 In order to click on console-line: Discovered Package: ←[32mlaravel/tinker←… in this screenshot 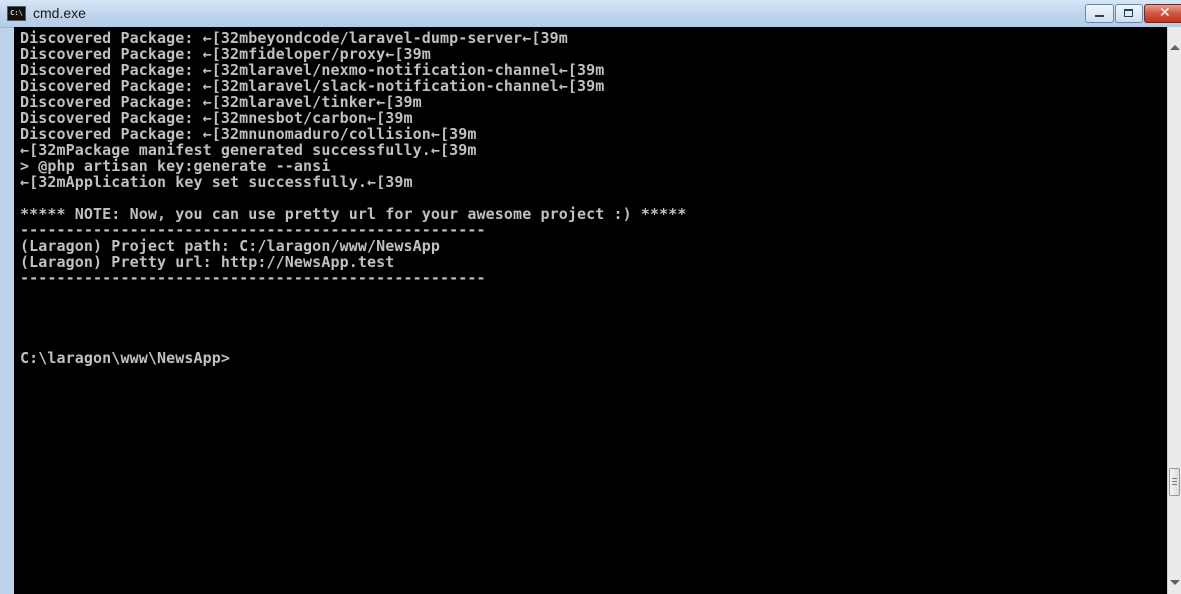, I will do `click(221, 102)`.